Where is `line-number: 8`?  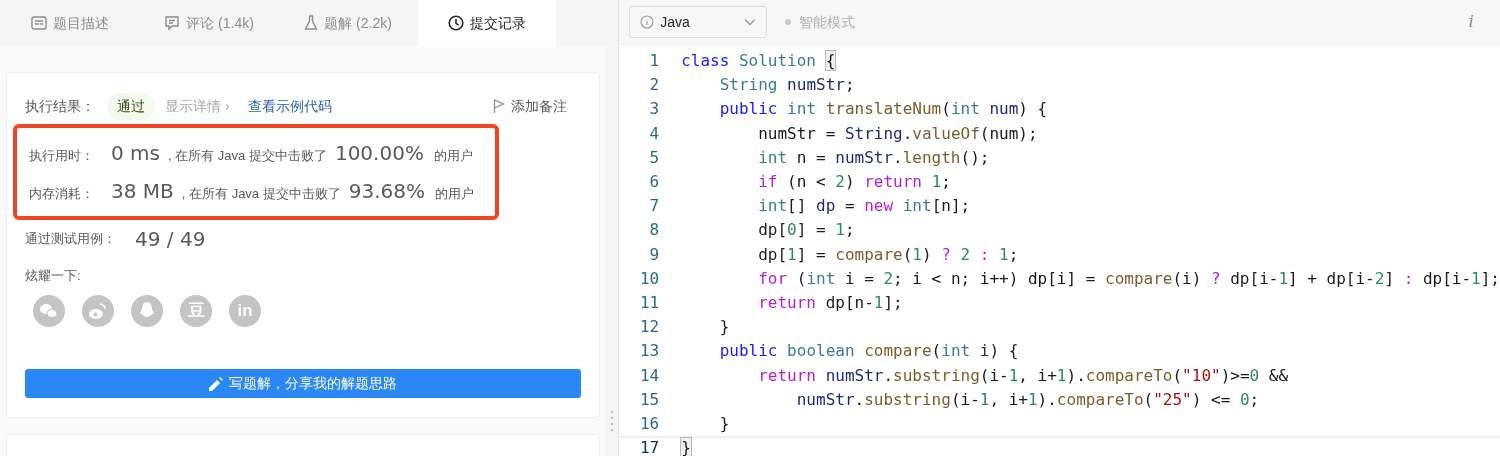 line-number: 8 is located at coordinates (654, 230).